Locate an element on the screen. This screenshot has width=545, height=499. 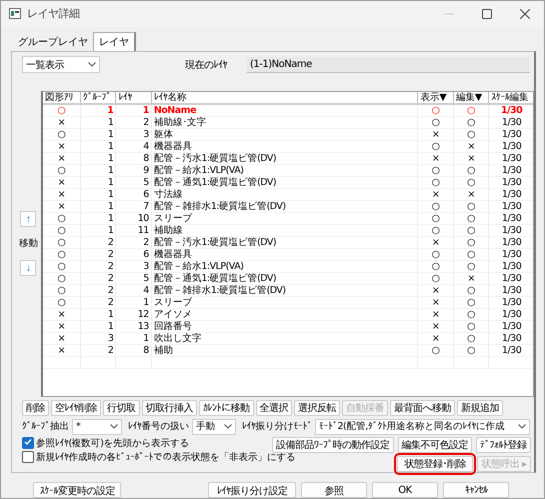
action-button: 選択反転 is located at coordinates (317, 408).